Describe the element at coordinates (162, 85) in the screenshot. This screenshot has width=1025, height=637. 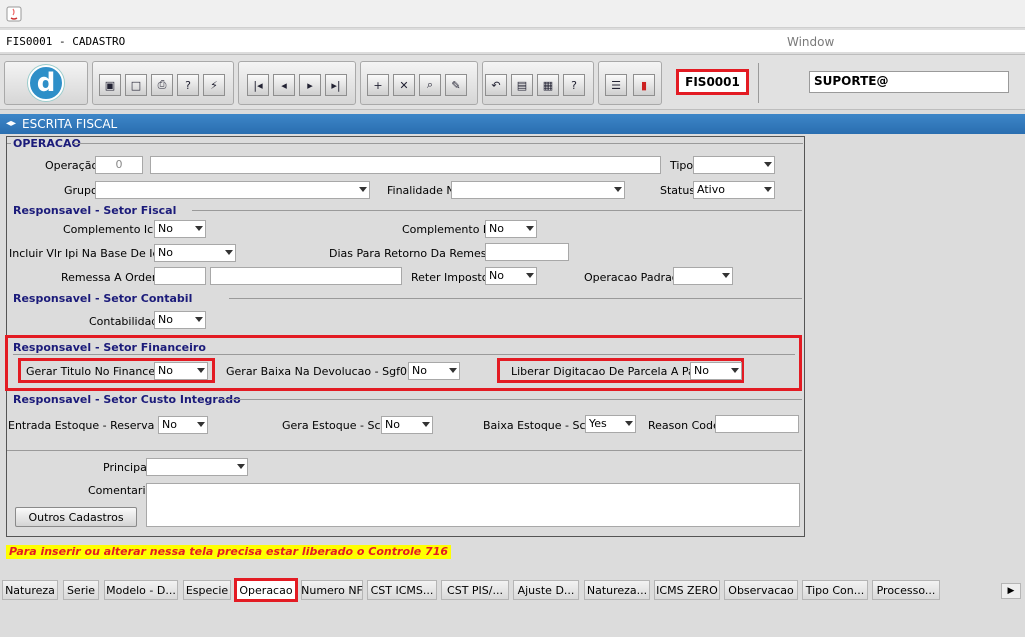
I see `print-icon: ⎙` at that location.